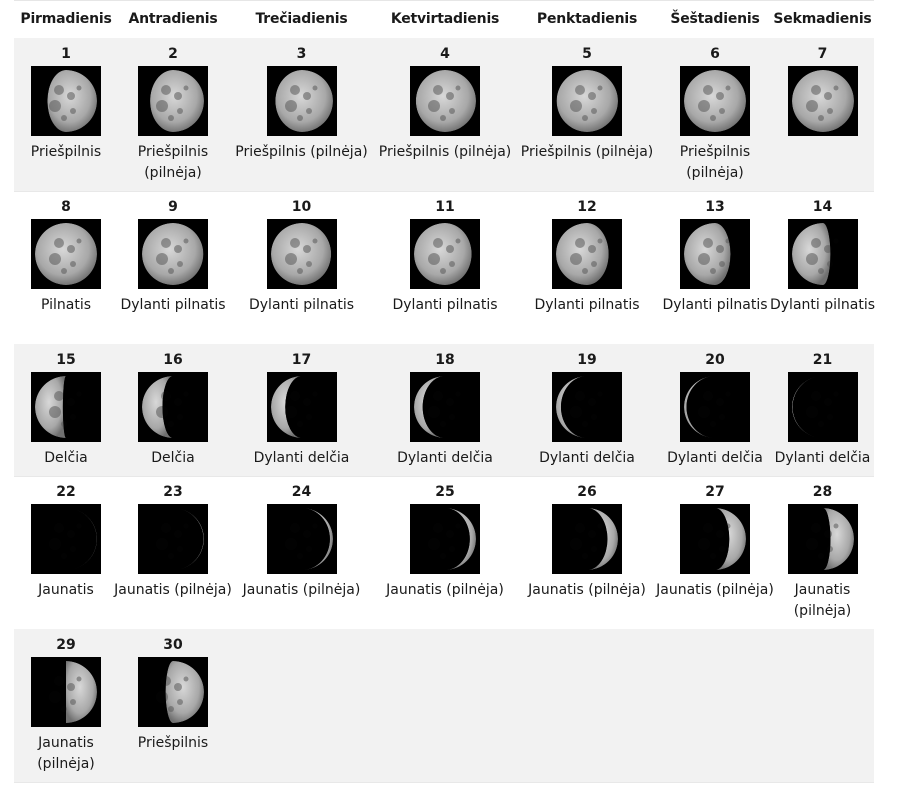 Image resolution: width=899 pixels, height=809 pixels. Describe the element at coordinates (173, 743) in the screenshot. I see `phase-label: Priešpilnis` at that location.